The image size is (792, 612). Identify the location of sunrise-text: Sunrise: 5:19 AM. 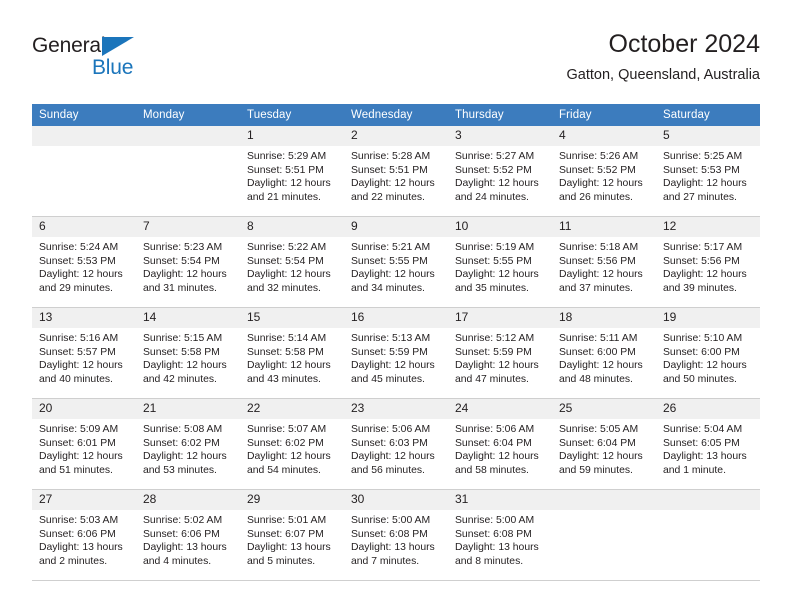
(495, 247).